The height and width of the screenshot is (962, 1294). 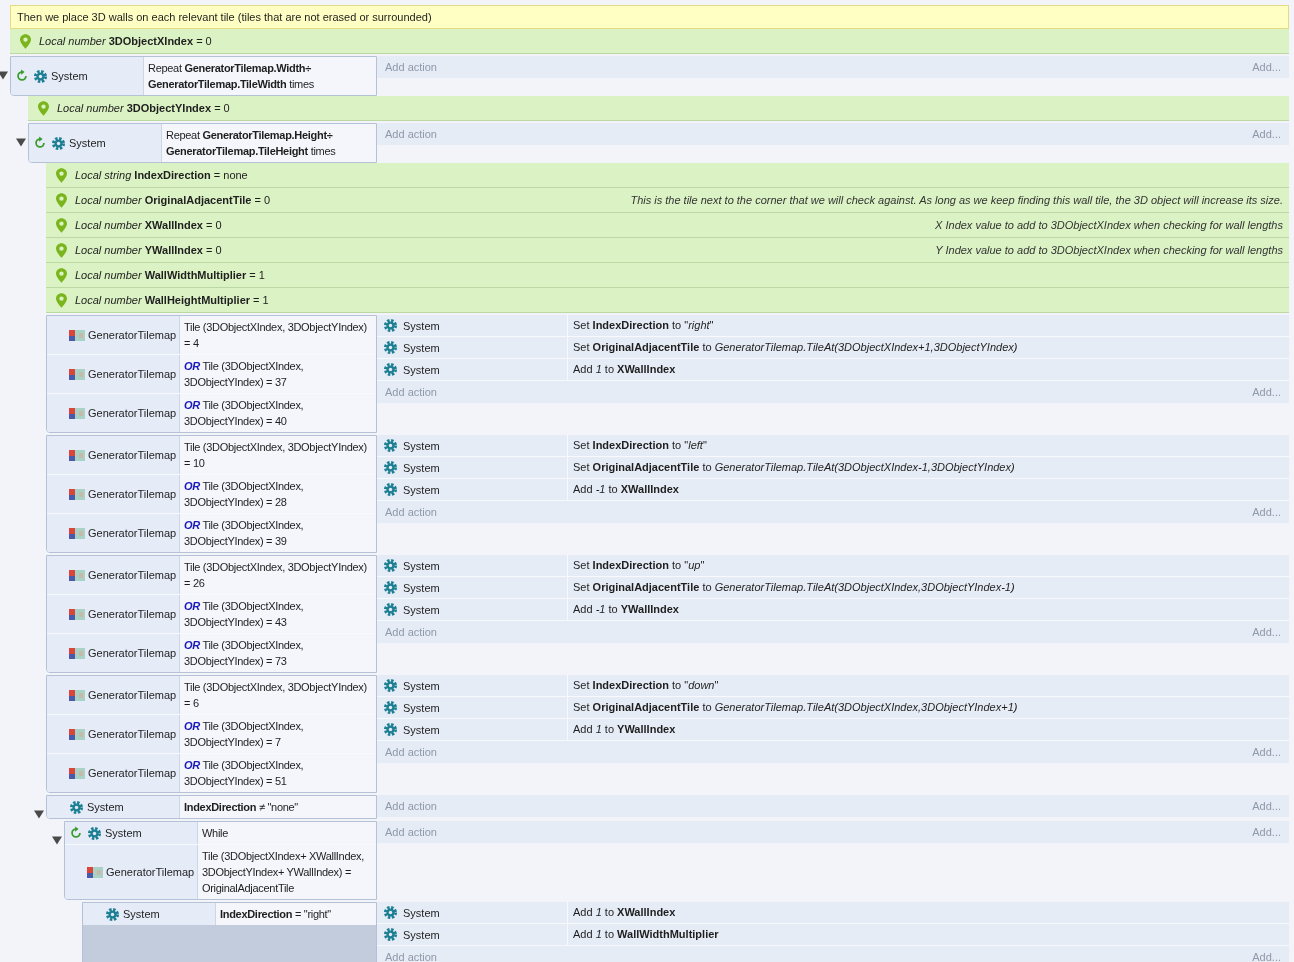 What do you see at coordinates (125, 41) in the screenshot?
I see `variable-declaration: Local number 3DObjectXIndex = 0` at bounding box center [125, 41].